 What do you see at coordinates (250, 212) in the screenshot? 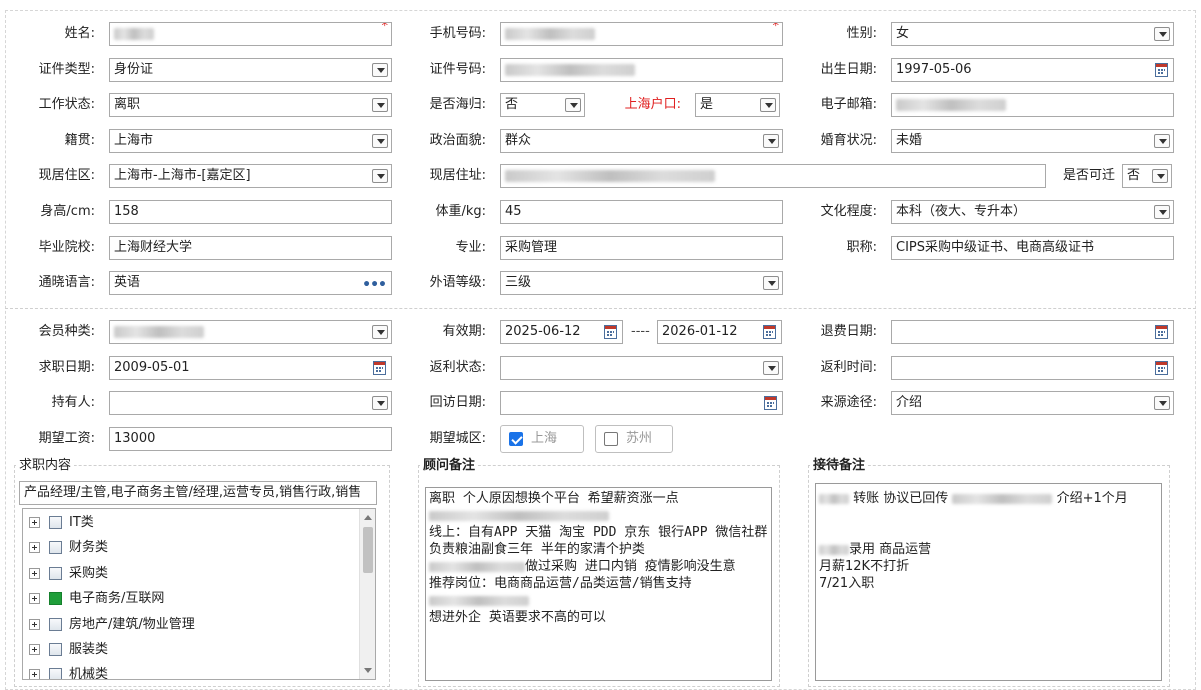
I see `height-field: 158` at bounding box center [250, 212].